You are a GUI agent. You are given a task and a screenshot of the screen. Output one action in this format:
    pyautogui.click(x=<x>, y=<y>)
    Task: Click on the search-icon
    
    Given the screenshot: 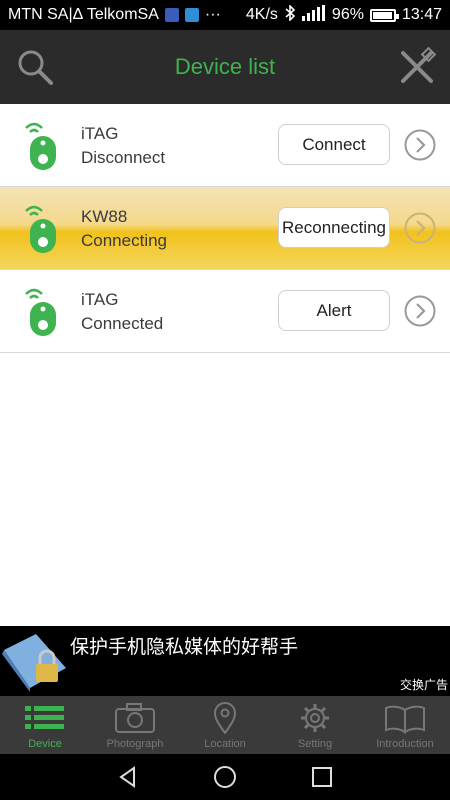 What is the action you would take?
    pyautogui.click(x=35, y=67)
    